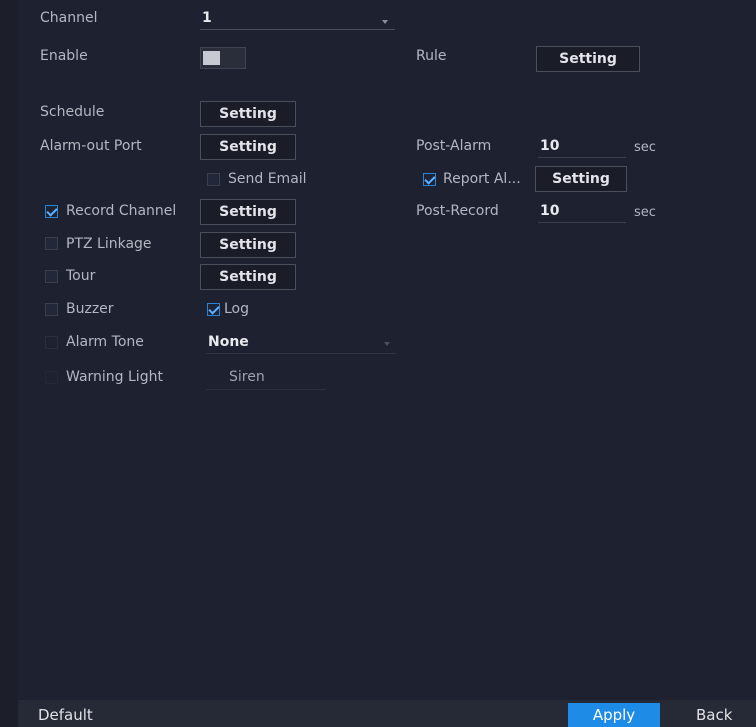  What do you see at coordinates (114, 377) in the screenshot?
I see `warning-light-label: Warning Light` at bounding box center [114, 377].